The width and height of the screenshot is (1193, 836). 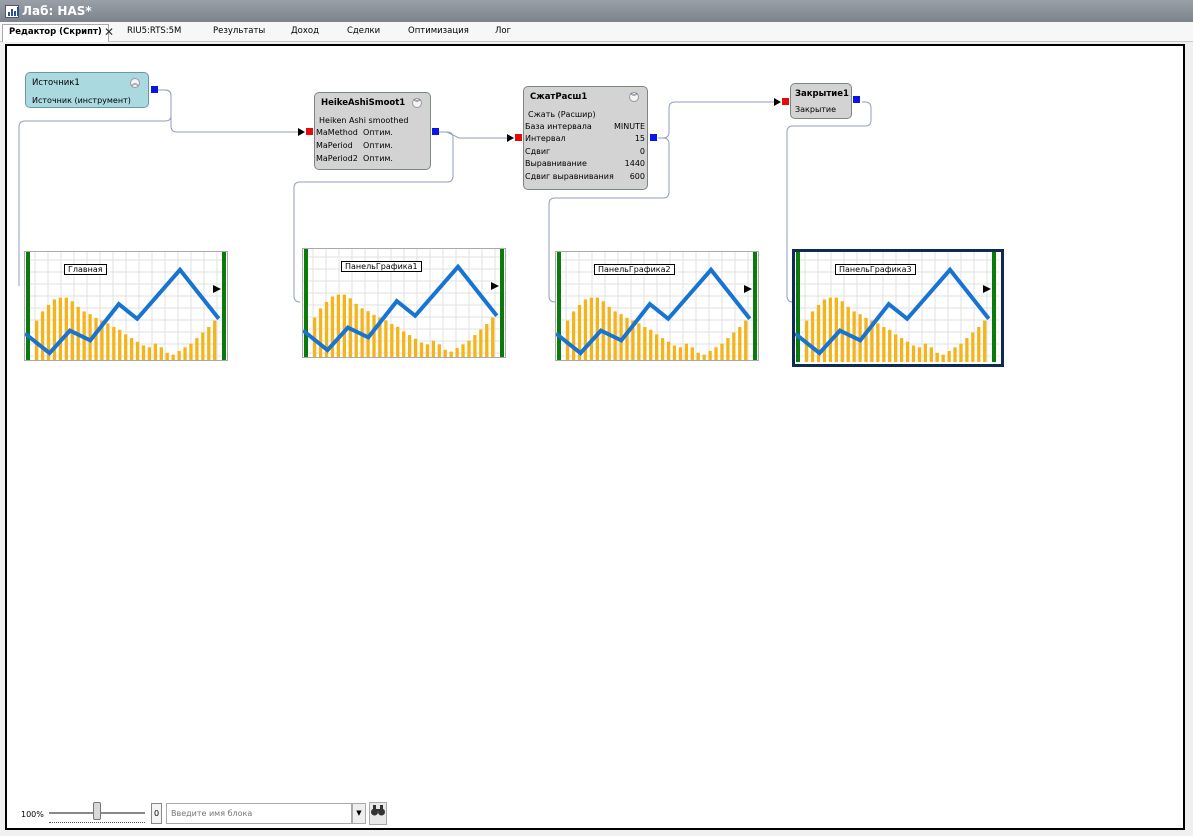 I want to click on param-row: База интервала MINUTE, so click(x=585, y=128).